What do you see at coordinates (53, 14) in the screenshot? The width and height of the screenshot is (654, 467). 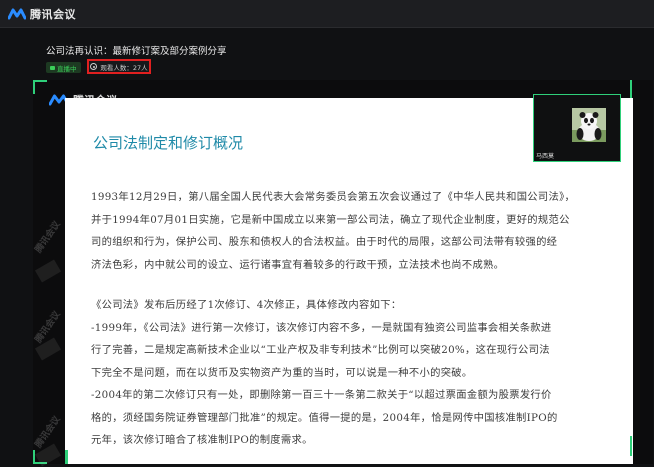 I see `app-title: 腾讯会议` at bounding box center [53, 14].